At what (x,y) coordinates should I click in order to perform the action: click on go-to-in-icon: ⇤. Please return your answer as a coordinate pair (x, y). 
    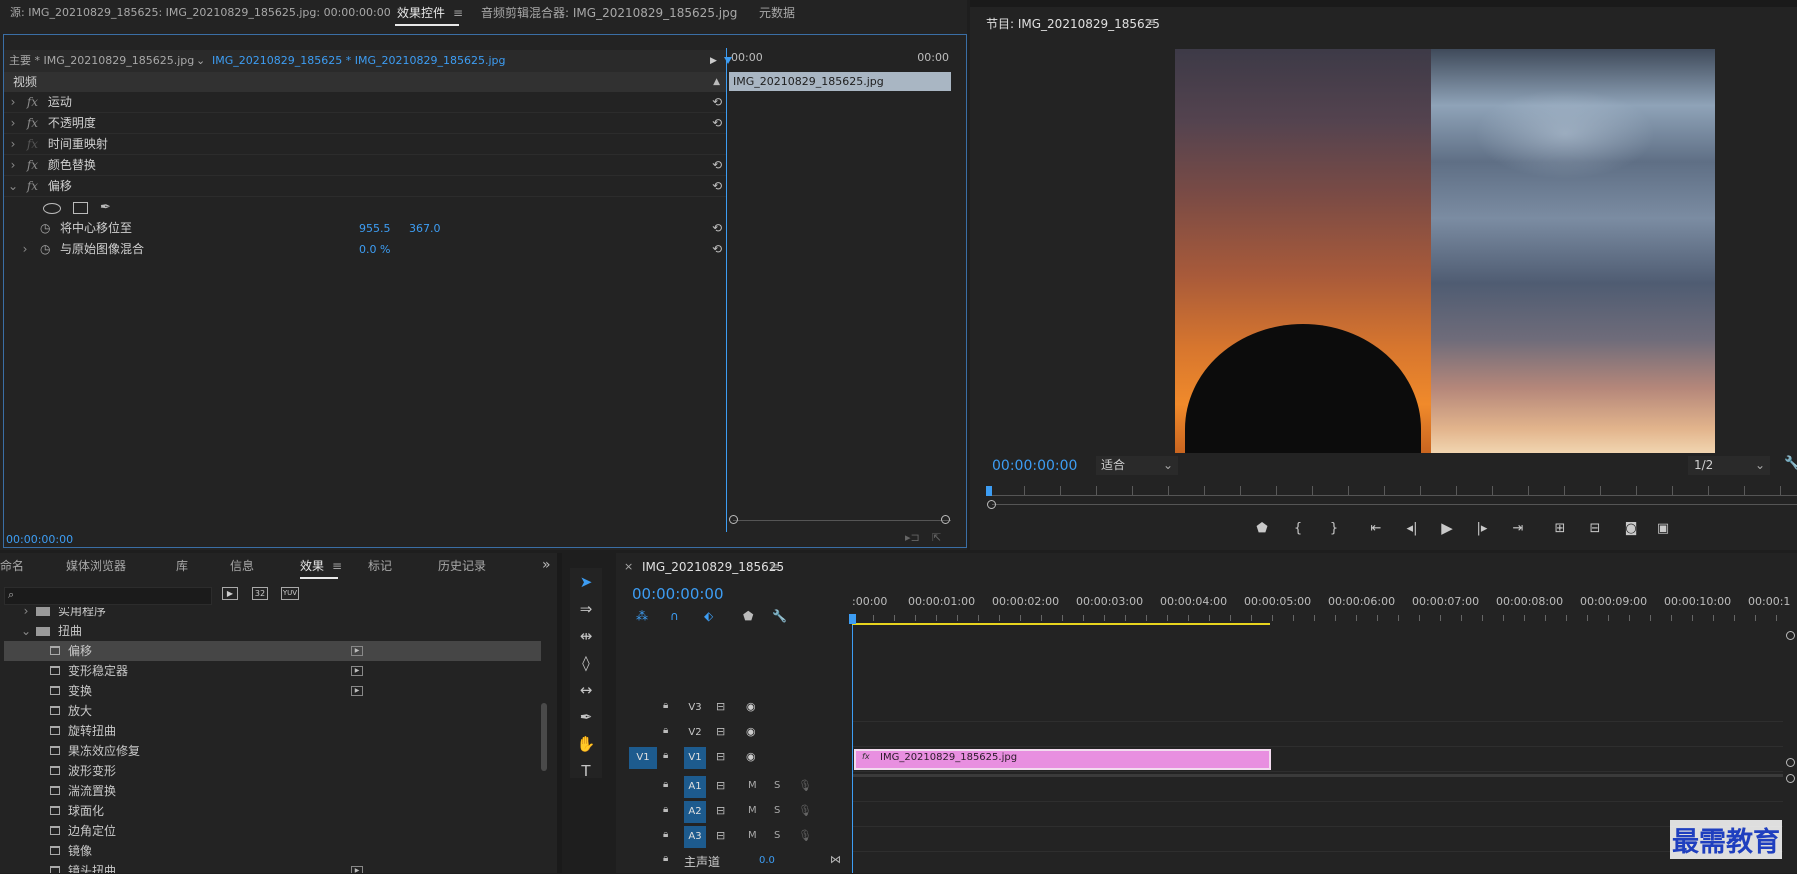
    Looking at the image, I should click on (1376, 528).